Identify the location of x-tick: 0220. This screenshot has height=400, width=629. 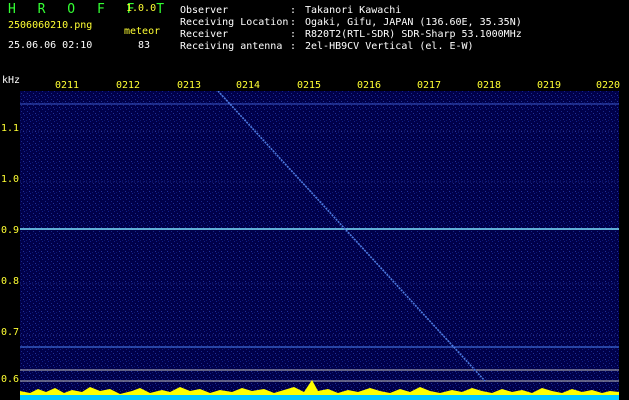
(608, 85).